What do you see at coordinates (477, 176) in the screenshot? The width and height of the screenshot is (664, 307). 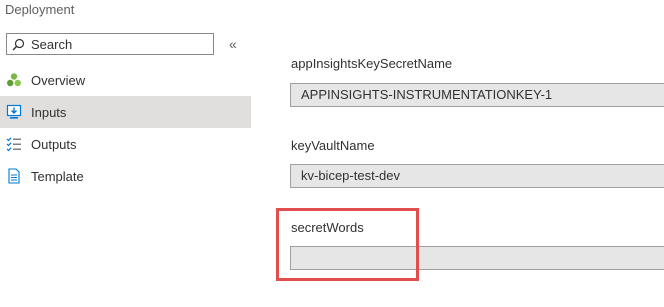 I see `key-vault-name-field: kv-bicep-test-dev` at bounding box center [477, 176].